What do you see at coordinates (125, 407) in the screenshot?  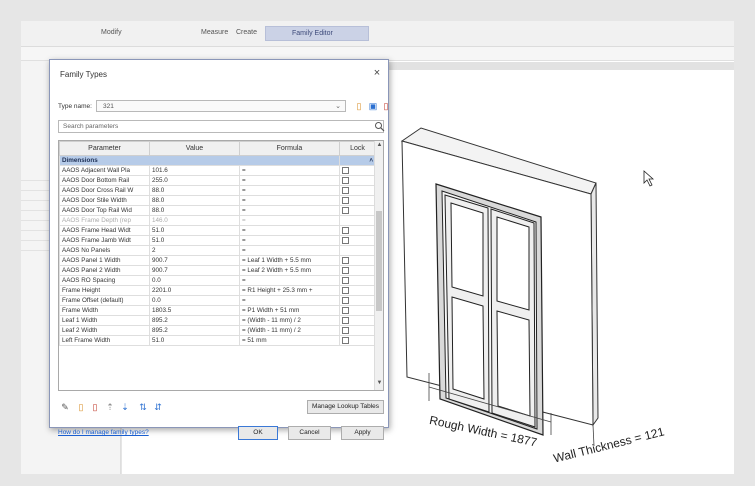 I see `move-down-icon: ⇣` at bounding box center [125, 407].